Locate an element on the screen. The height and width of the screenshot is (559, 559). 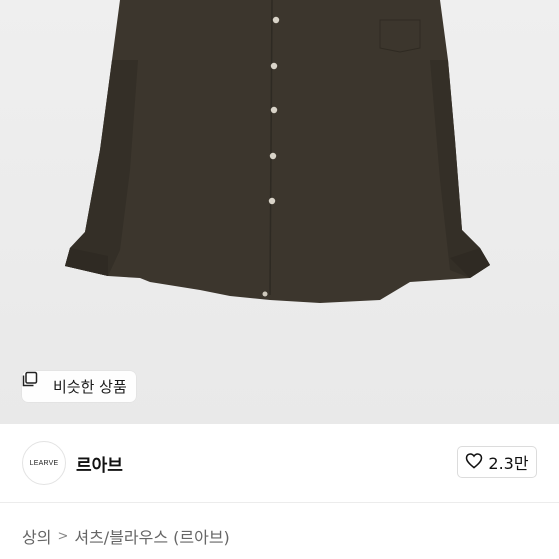
shop-logo: LEARVE is located at coordinates (44, 463).